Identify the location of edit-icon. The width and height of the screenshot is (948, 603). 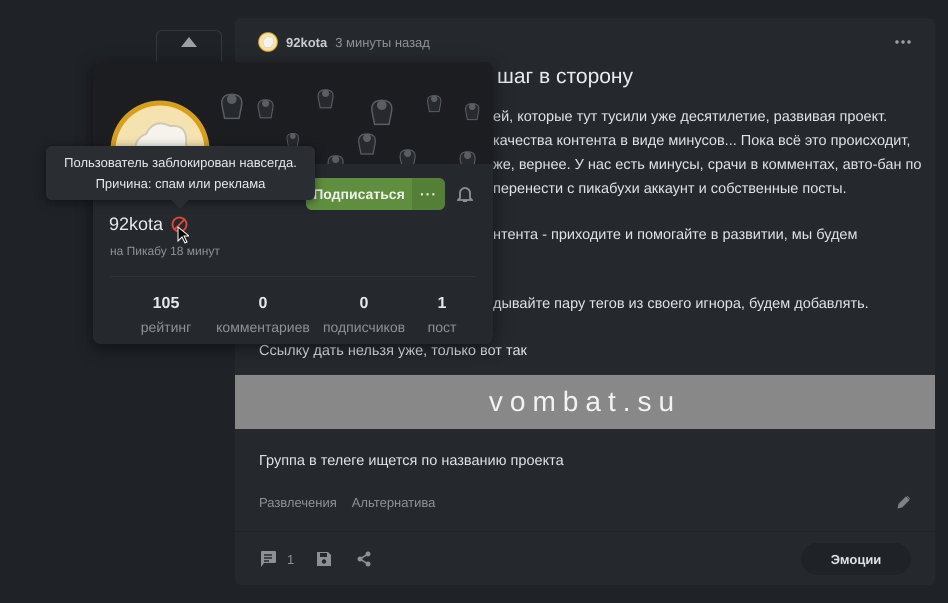
(904, 502).